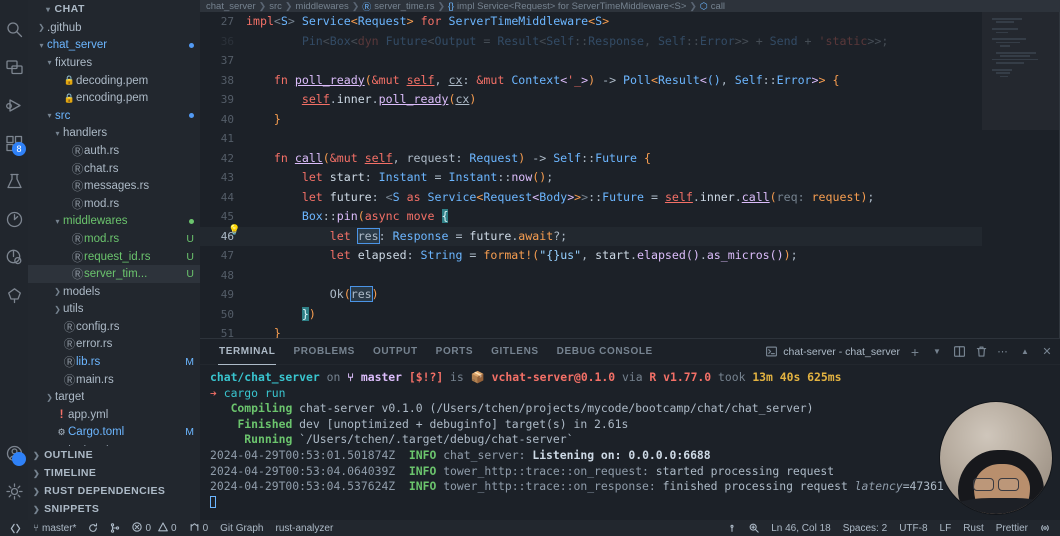 The height and width of the screenshot is (536, 1060). I want to click on overview-ruler, so click(1054, 175).